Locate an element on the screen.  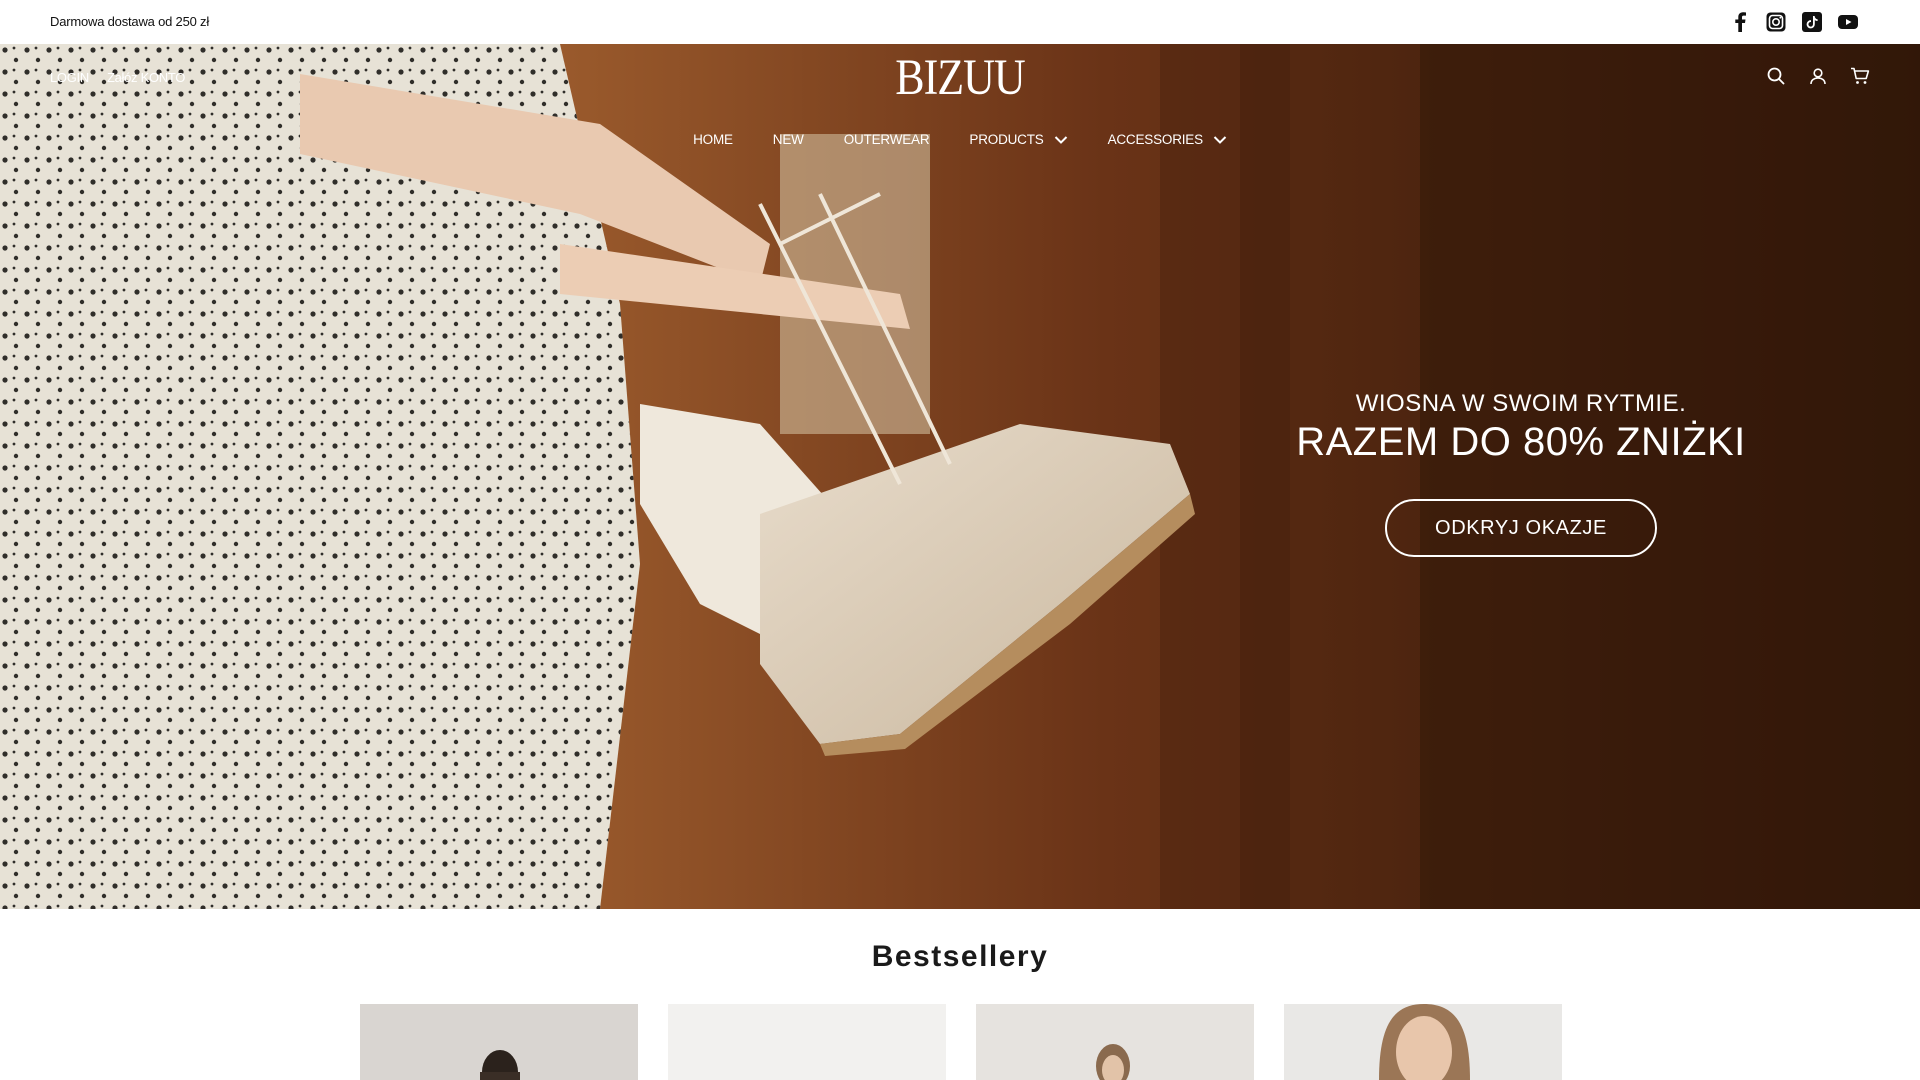
nav-products: PRODUCTS is located at coordinates (1018, 139).